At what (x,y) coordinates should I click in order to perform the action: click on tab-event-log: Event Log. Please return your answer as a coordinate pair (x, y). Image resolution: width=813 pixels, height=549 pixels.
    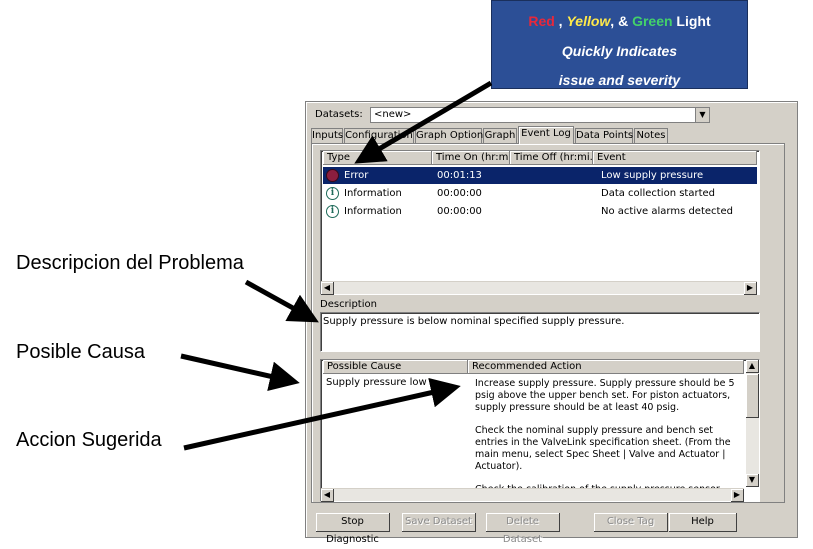
    Looking at the image, I should click on (546, 135).